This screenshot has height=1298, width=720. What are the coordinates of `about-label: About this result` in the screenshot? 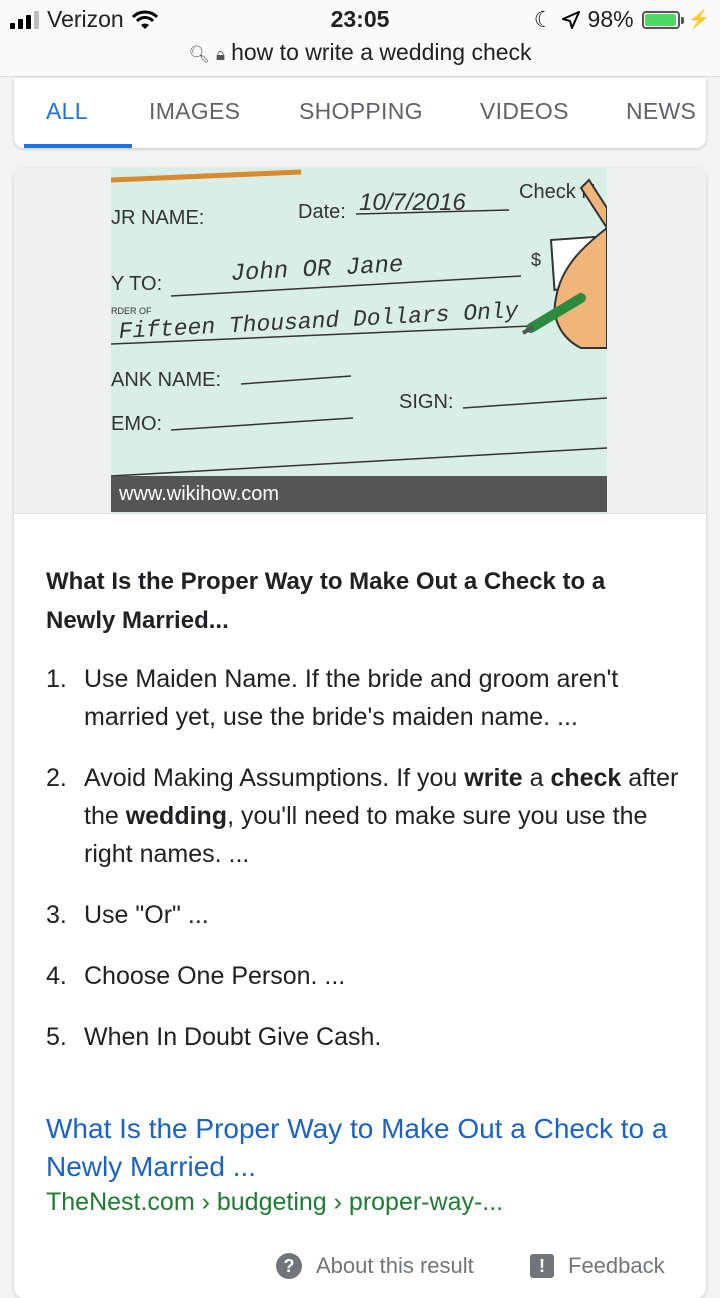 It's located at (395, 1265).